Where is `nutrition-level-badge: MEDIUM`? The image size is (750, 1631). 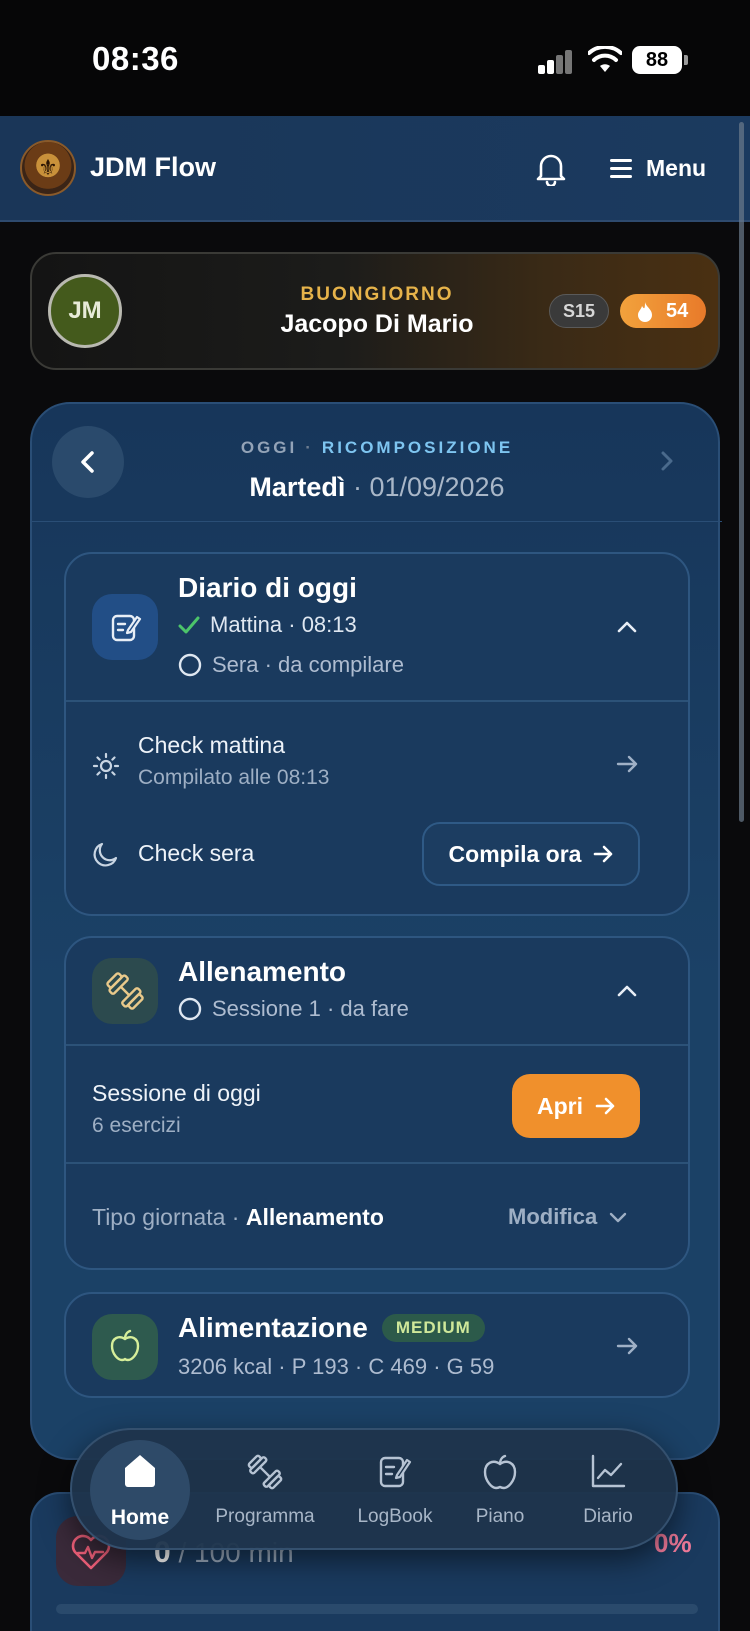
nutrition-level-badge: MEDIUM is located at coordinates (433, 1328).